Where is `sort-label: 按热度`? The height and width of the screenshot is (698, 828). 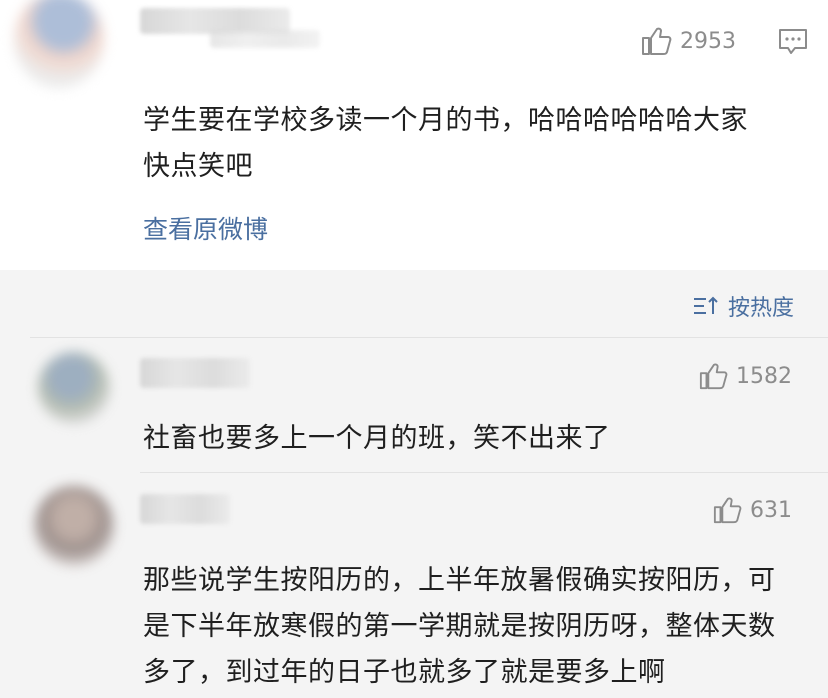 sort-label: 按热度 is located at coordinates (761, 308).